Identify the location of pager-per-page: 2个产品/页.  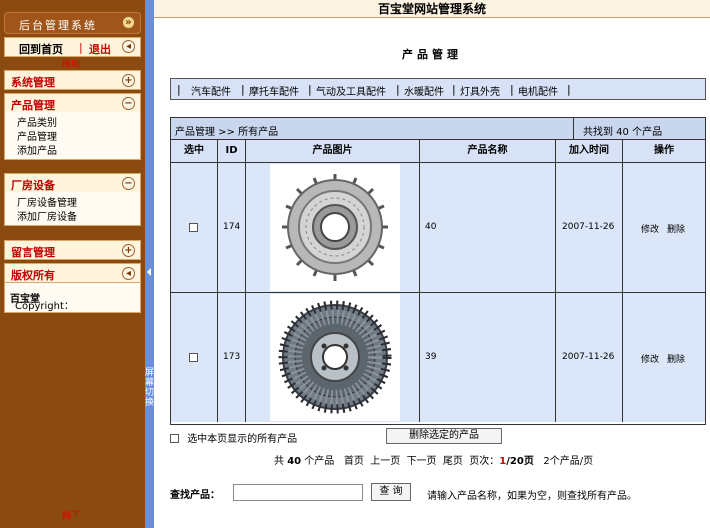
(568, 461).